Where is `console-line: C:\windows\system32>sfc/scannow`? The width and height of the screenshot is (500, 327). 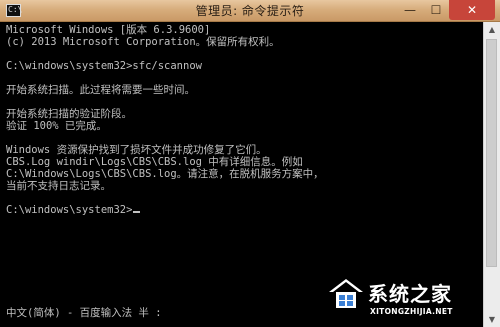
console-line: C:\windows\system32>sfc/scannow is located at coordinates (104, 66).